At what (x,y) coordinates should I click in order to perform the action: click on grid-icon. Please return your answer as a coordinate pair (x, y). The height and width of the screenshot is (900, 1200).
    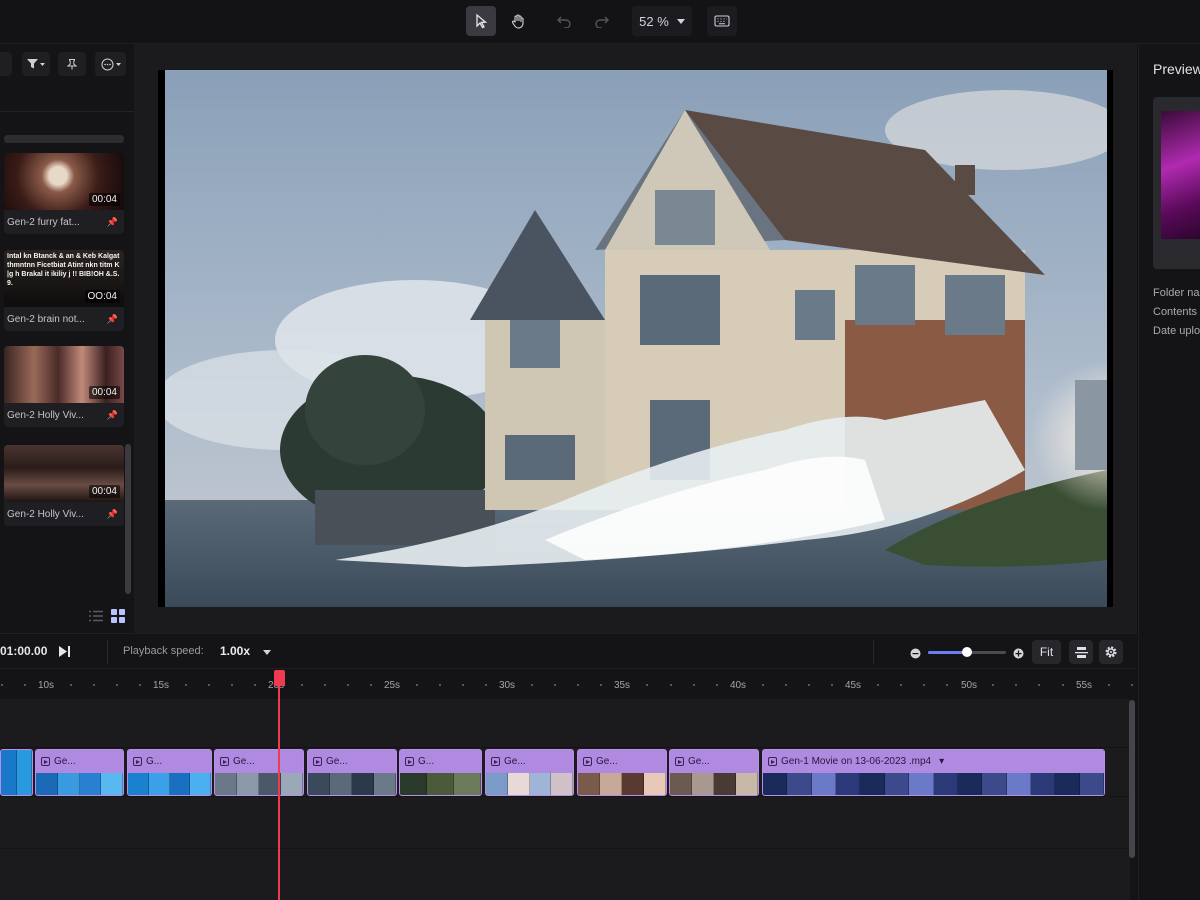
    Looking at the image, I should click on (118, 616).